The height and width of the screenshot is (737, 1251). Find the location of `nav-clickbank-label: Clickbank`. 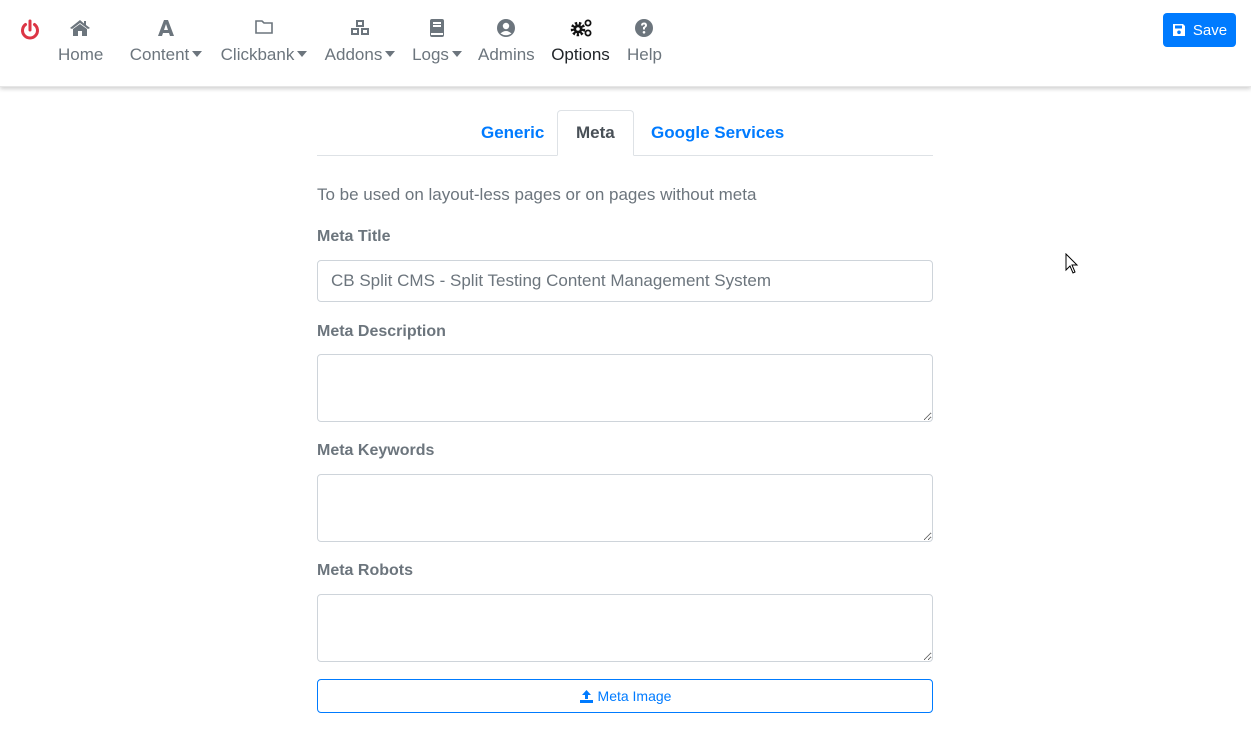

nav-clickbank-label: Clickbank is located at coordinates (257, 54).